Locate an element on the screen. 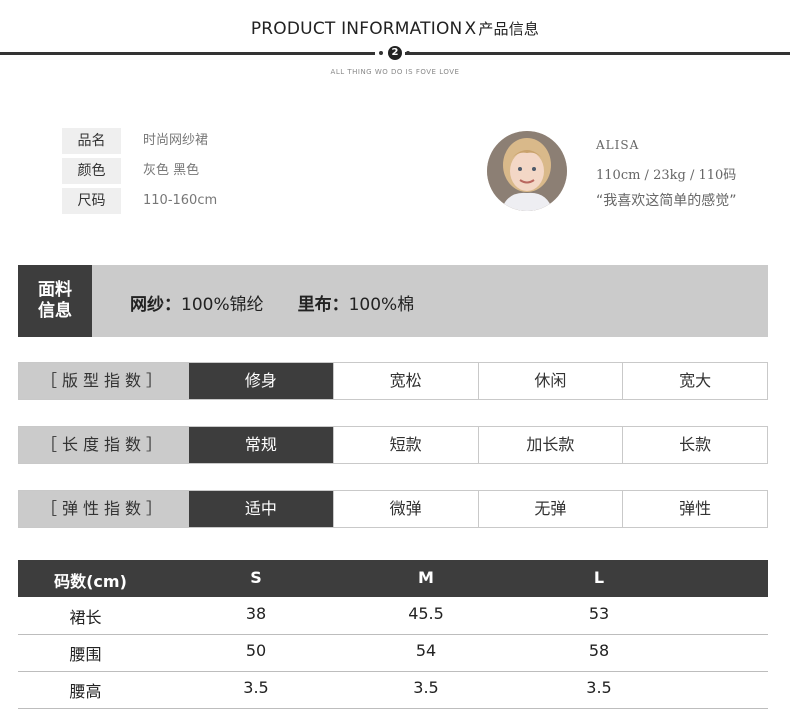  row-value-s: 38 is located at coordinates (256, 613).